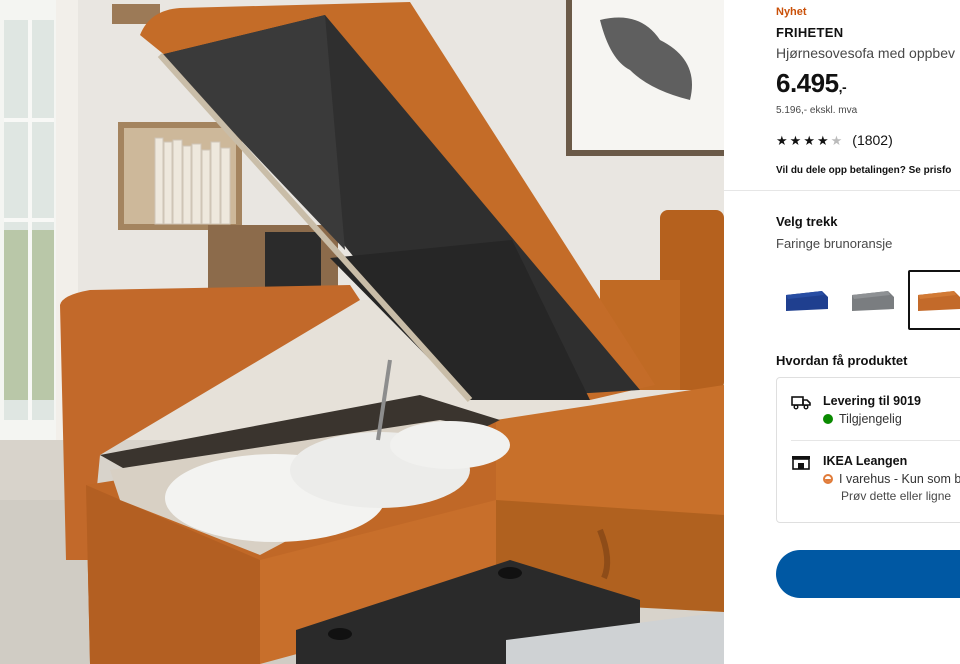 The image size is (960, 664). Describe the element at coordinates (872, 140) in the screenshot. I see `rating-count: (1802)` at that location.